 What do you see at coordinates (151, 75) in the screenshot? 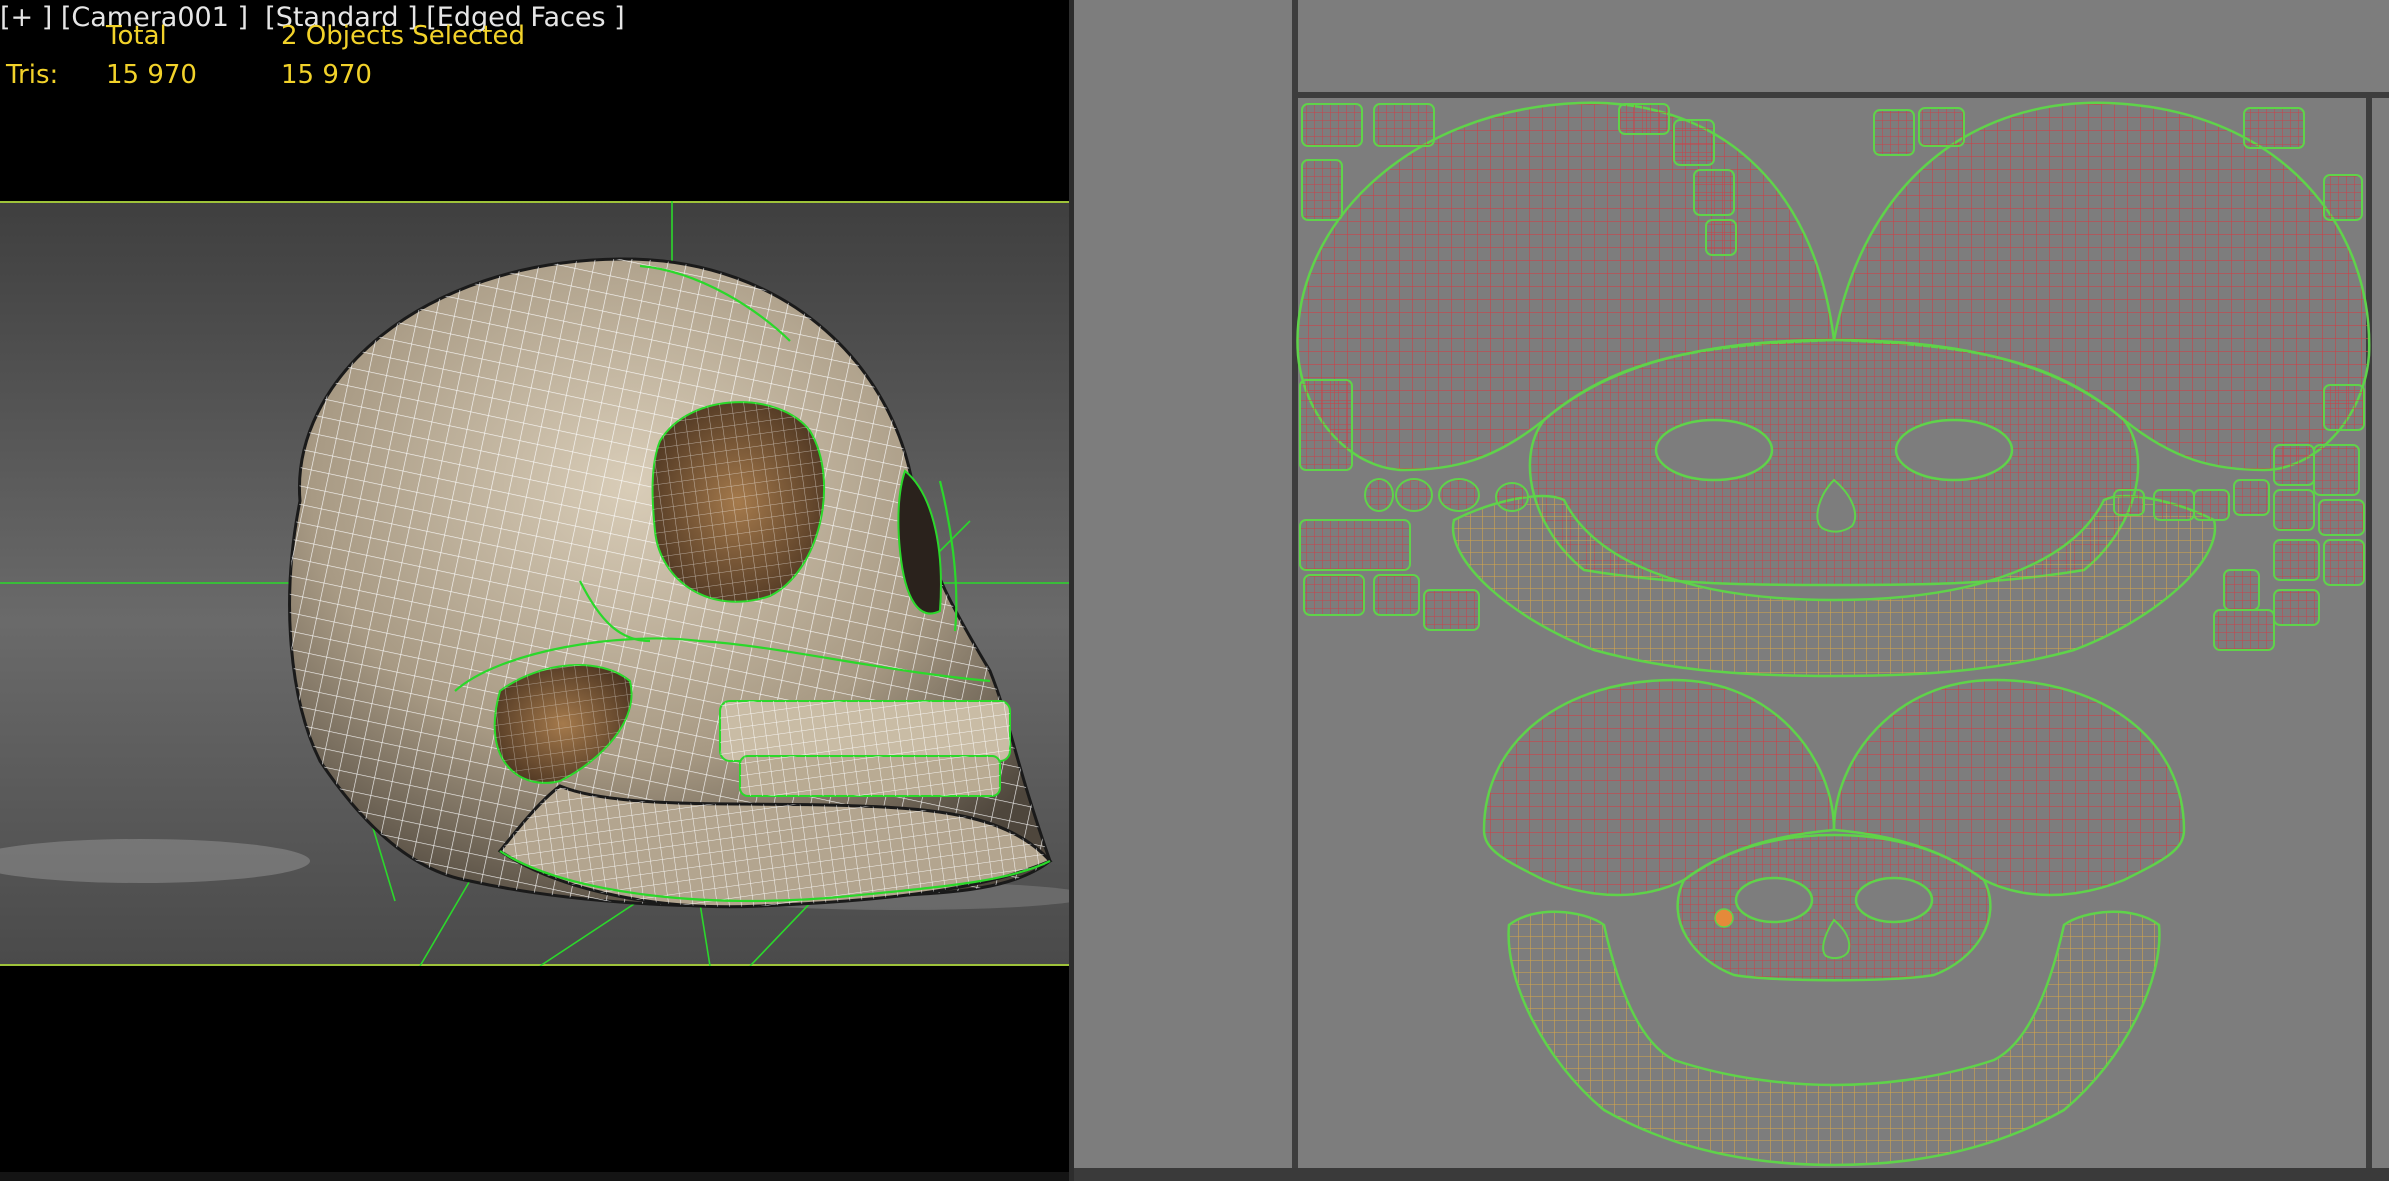
I see `stats-tris-total: 15 970` at bounding box center [151, 75].